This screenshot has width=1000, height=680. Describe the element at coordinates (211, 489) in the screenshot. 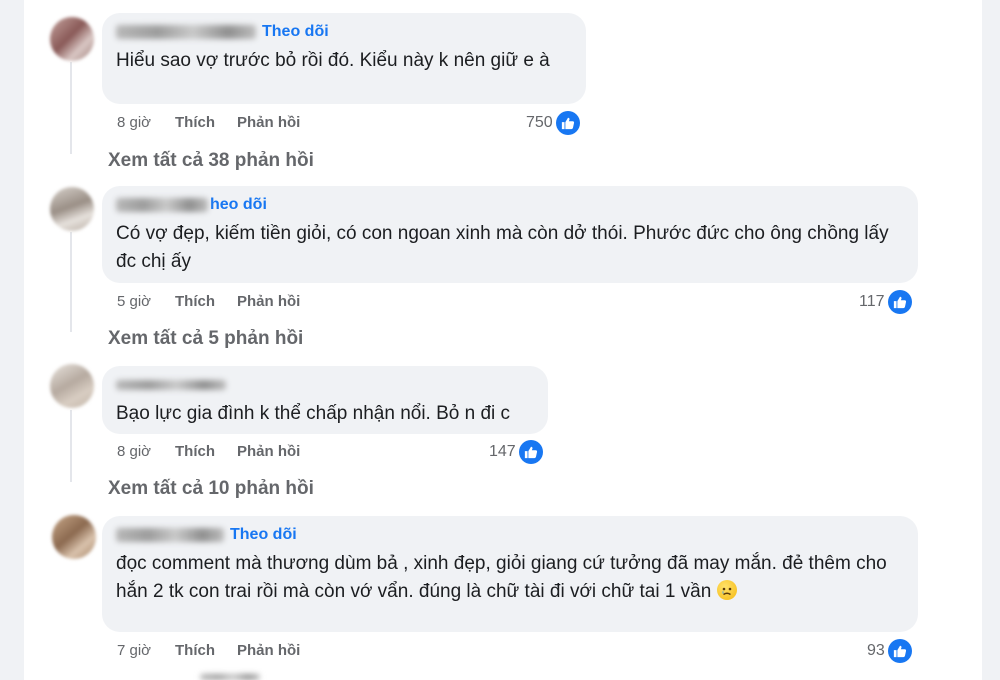

I see `view-replies-link: Xem tất cả 10 phản hồi` at that location.